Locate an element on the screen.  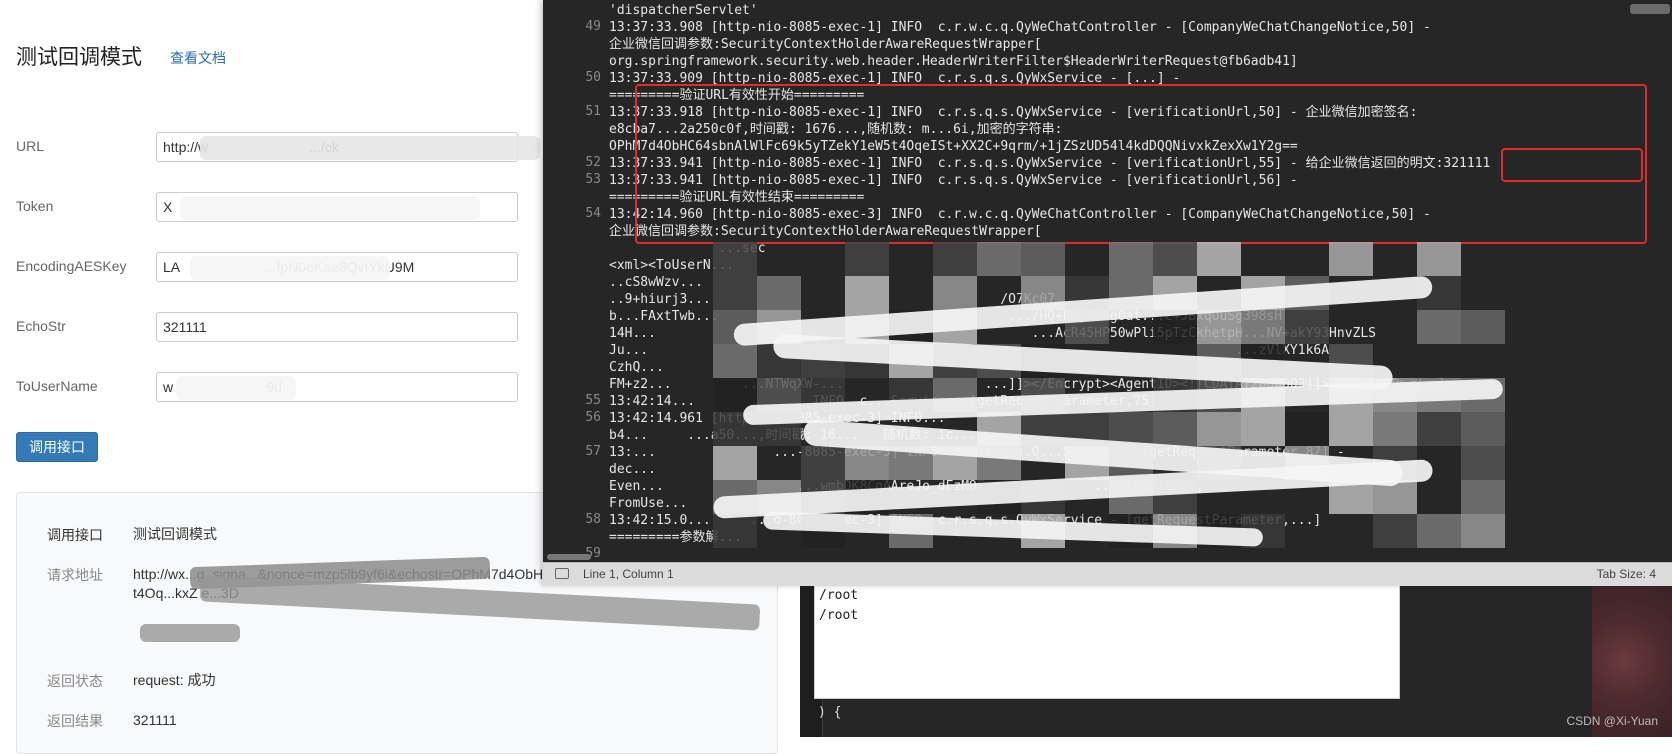
editor-status-bar: Line 1, Column 1 Tab Size: 4 is located at coordinates (1107, 574).